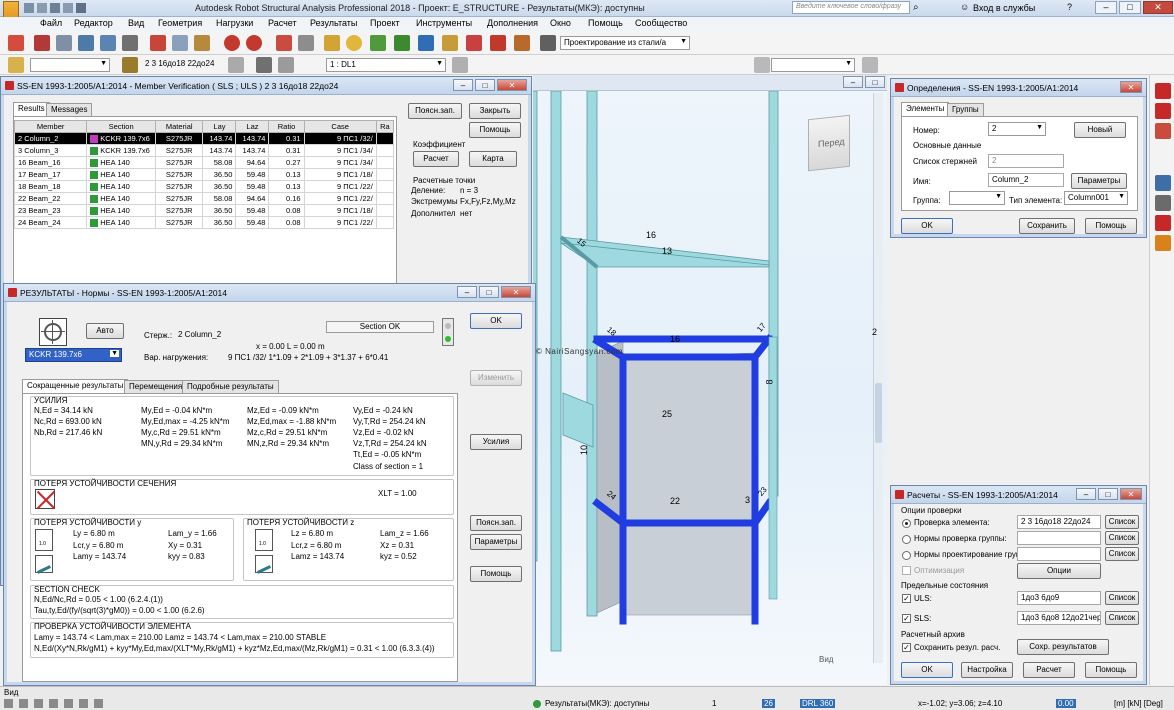 Image resolution: width=1174 pixels, height=710 pixels. What do you see at coordinates (1059, 554) in the screenshot?
I see `group-design-input` at bounding box center [1059, 554].